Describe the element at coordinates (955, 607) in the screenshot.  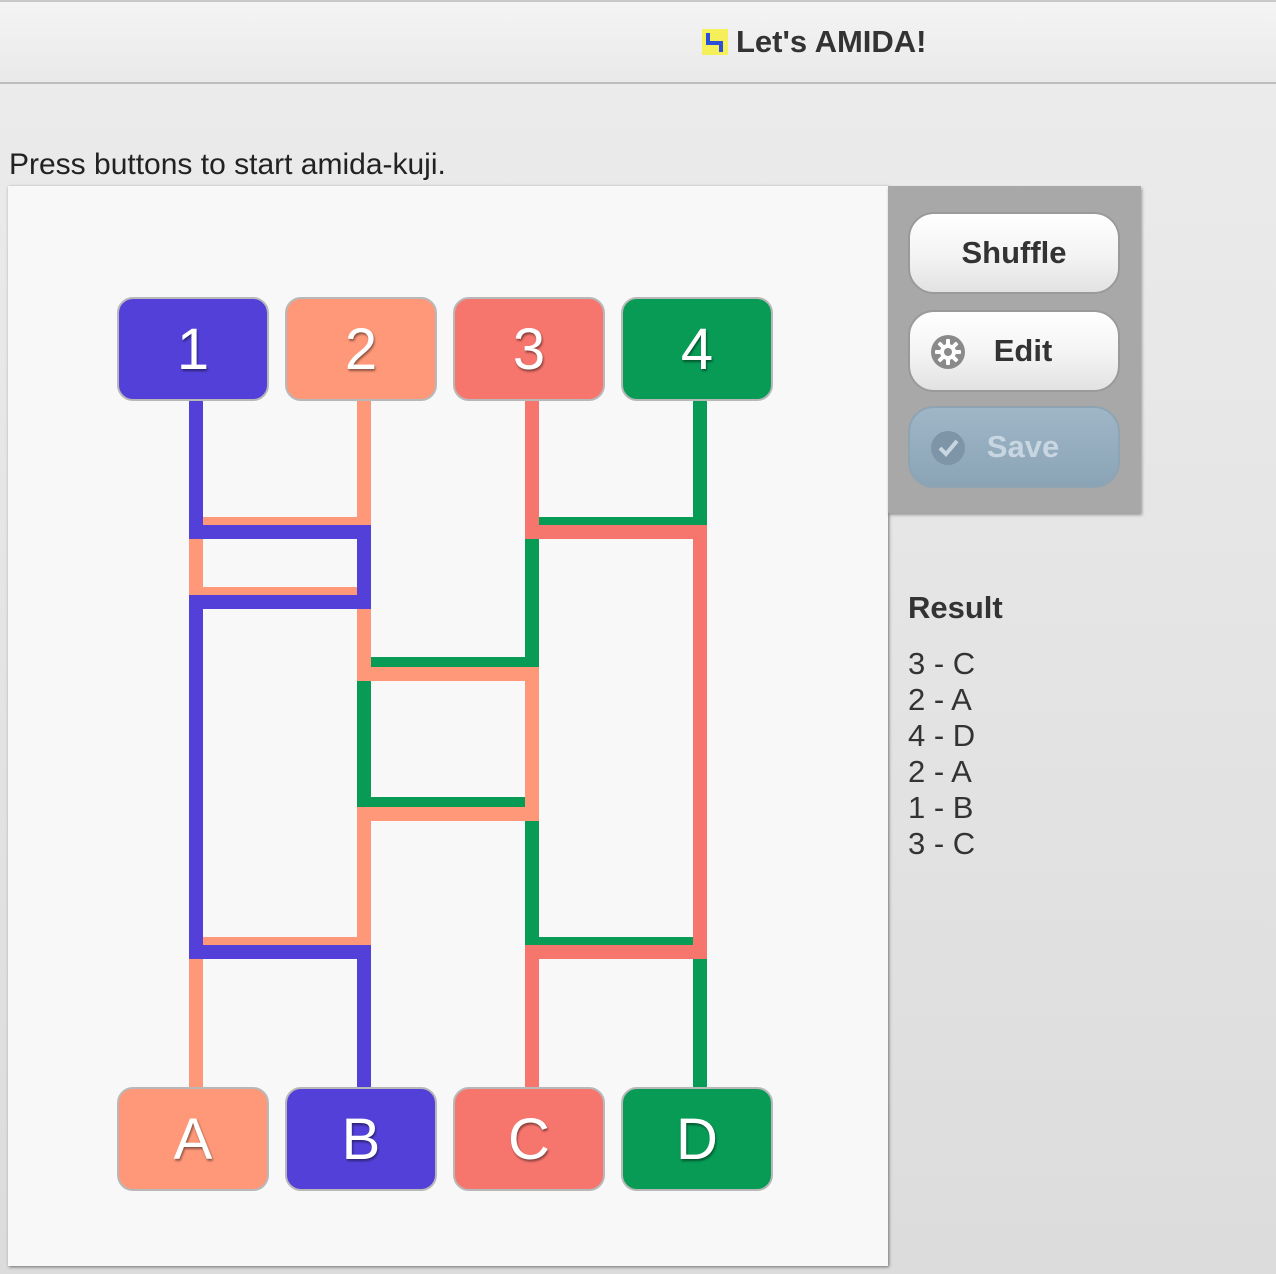
I see `result-title: Result` at that location.